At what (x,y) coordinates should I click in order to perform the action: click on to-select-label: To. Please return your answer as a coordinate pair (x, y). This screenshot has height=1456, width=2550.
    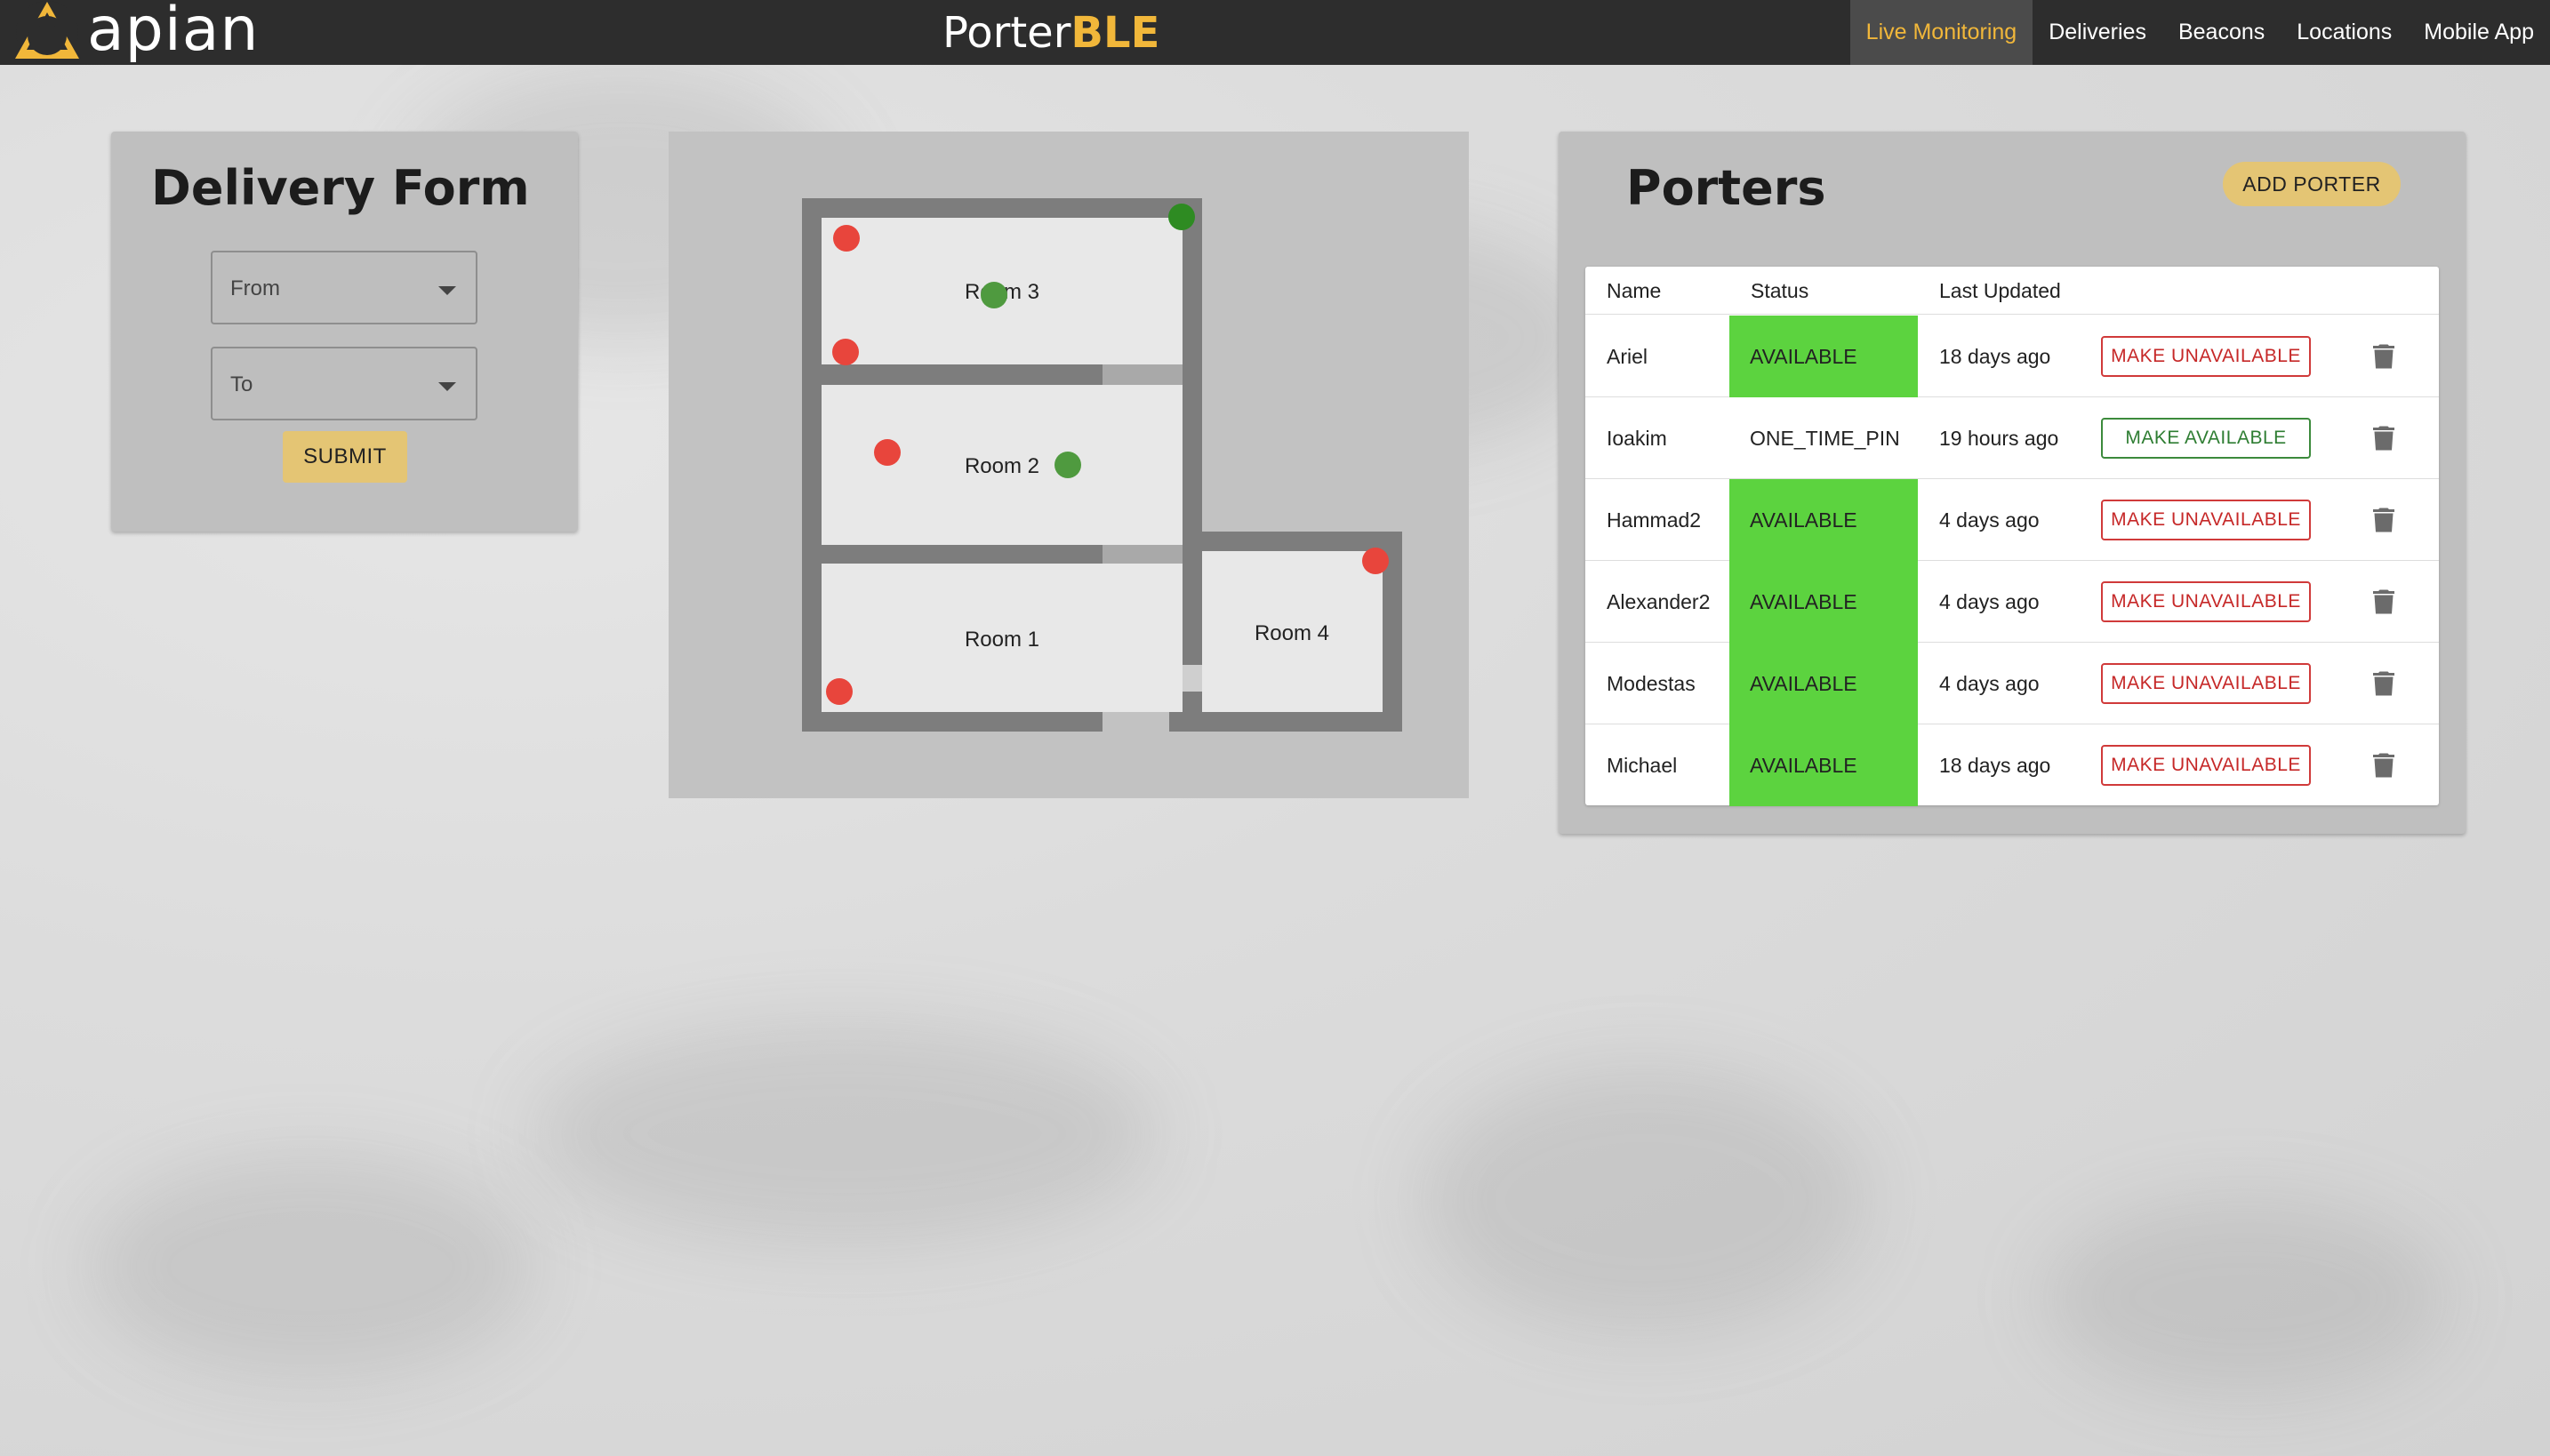
    Looking at the image, I should click on (241, 384).